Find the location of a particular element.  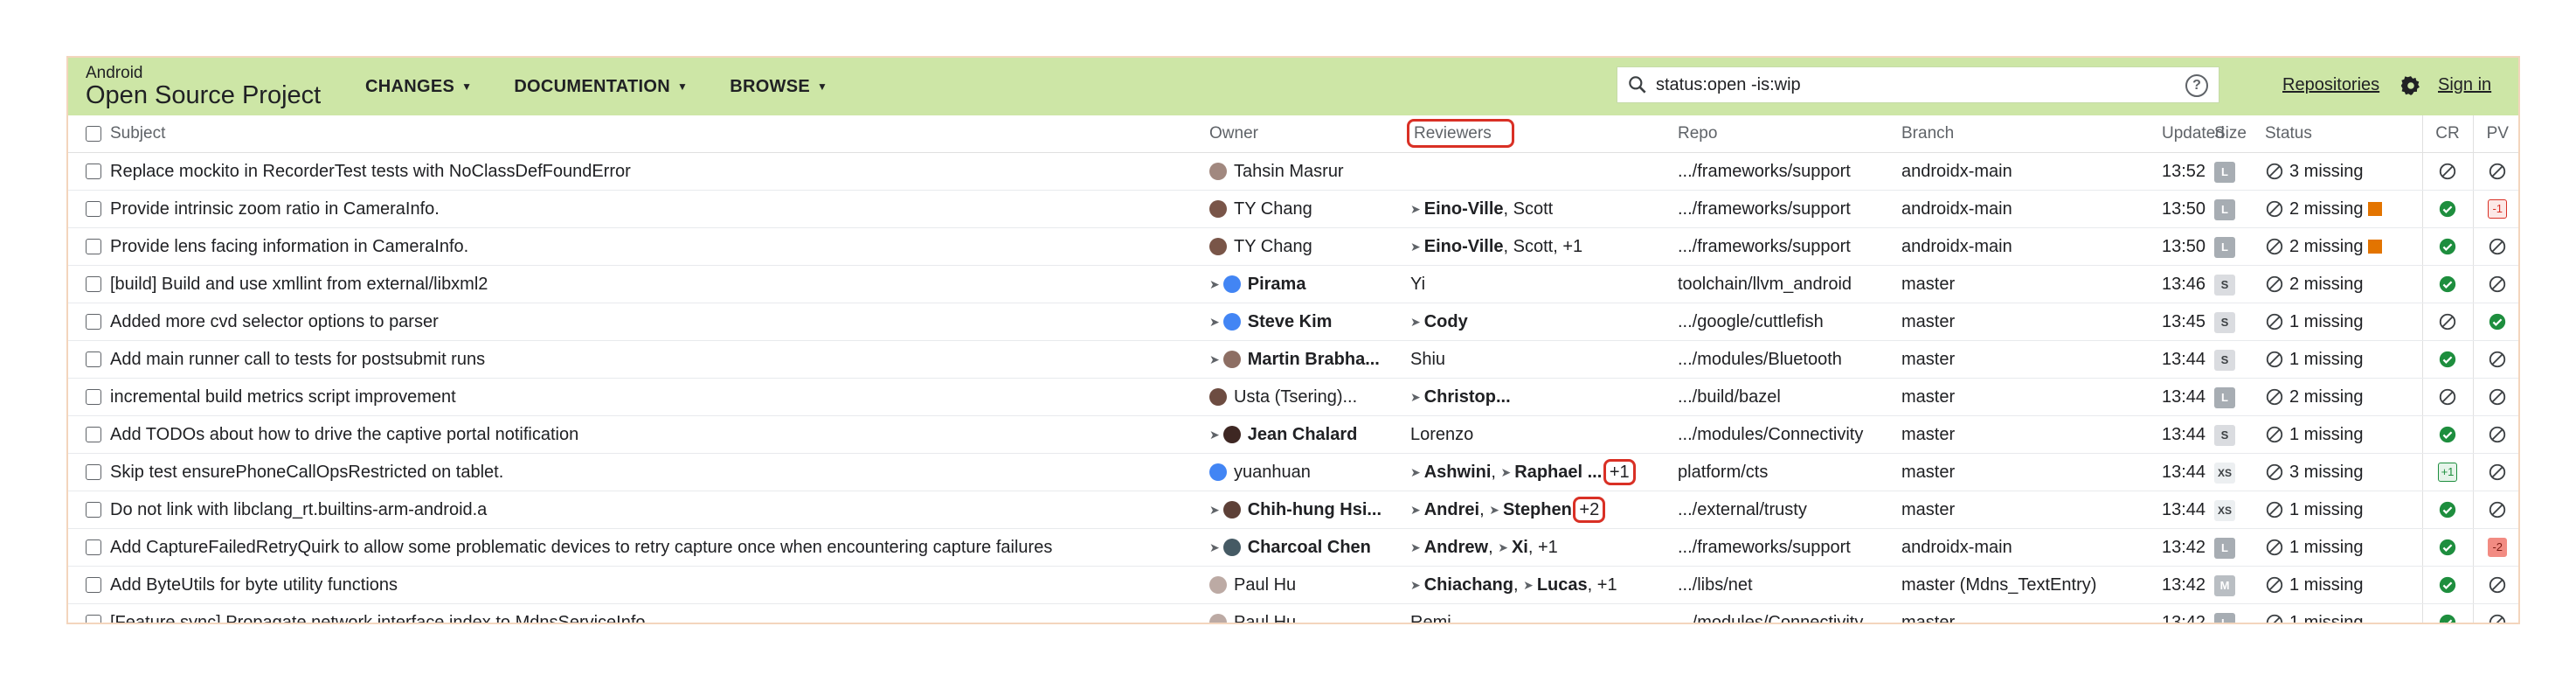

col-owner: Owner is located at coordinates (1309, 134).